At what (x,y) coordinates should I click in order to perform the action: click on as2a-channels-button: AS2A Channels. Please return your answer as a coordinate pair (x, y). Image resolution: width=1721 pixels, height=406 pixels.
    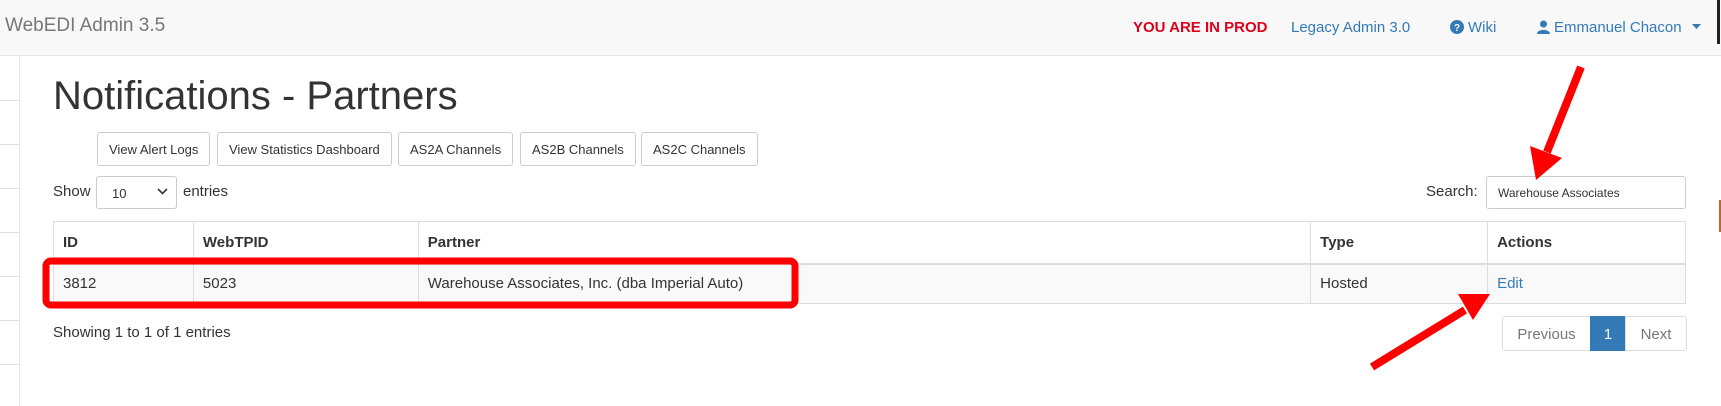
    Looking at the image, I should click on (456, 149).